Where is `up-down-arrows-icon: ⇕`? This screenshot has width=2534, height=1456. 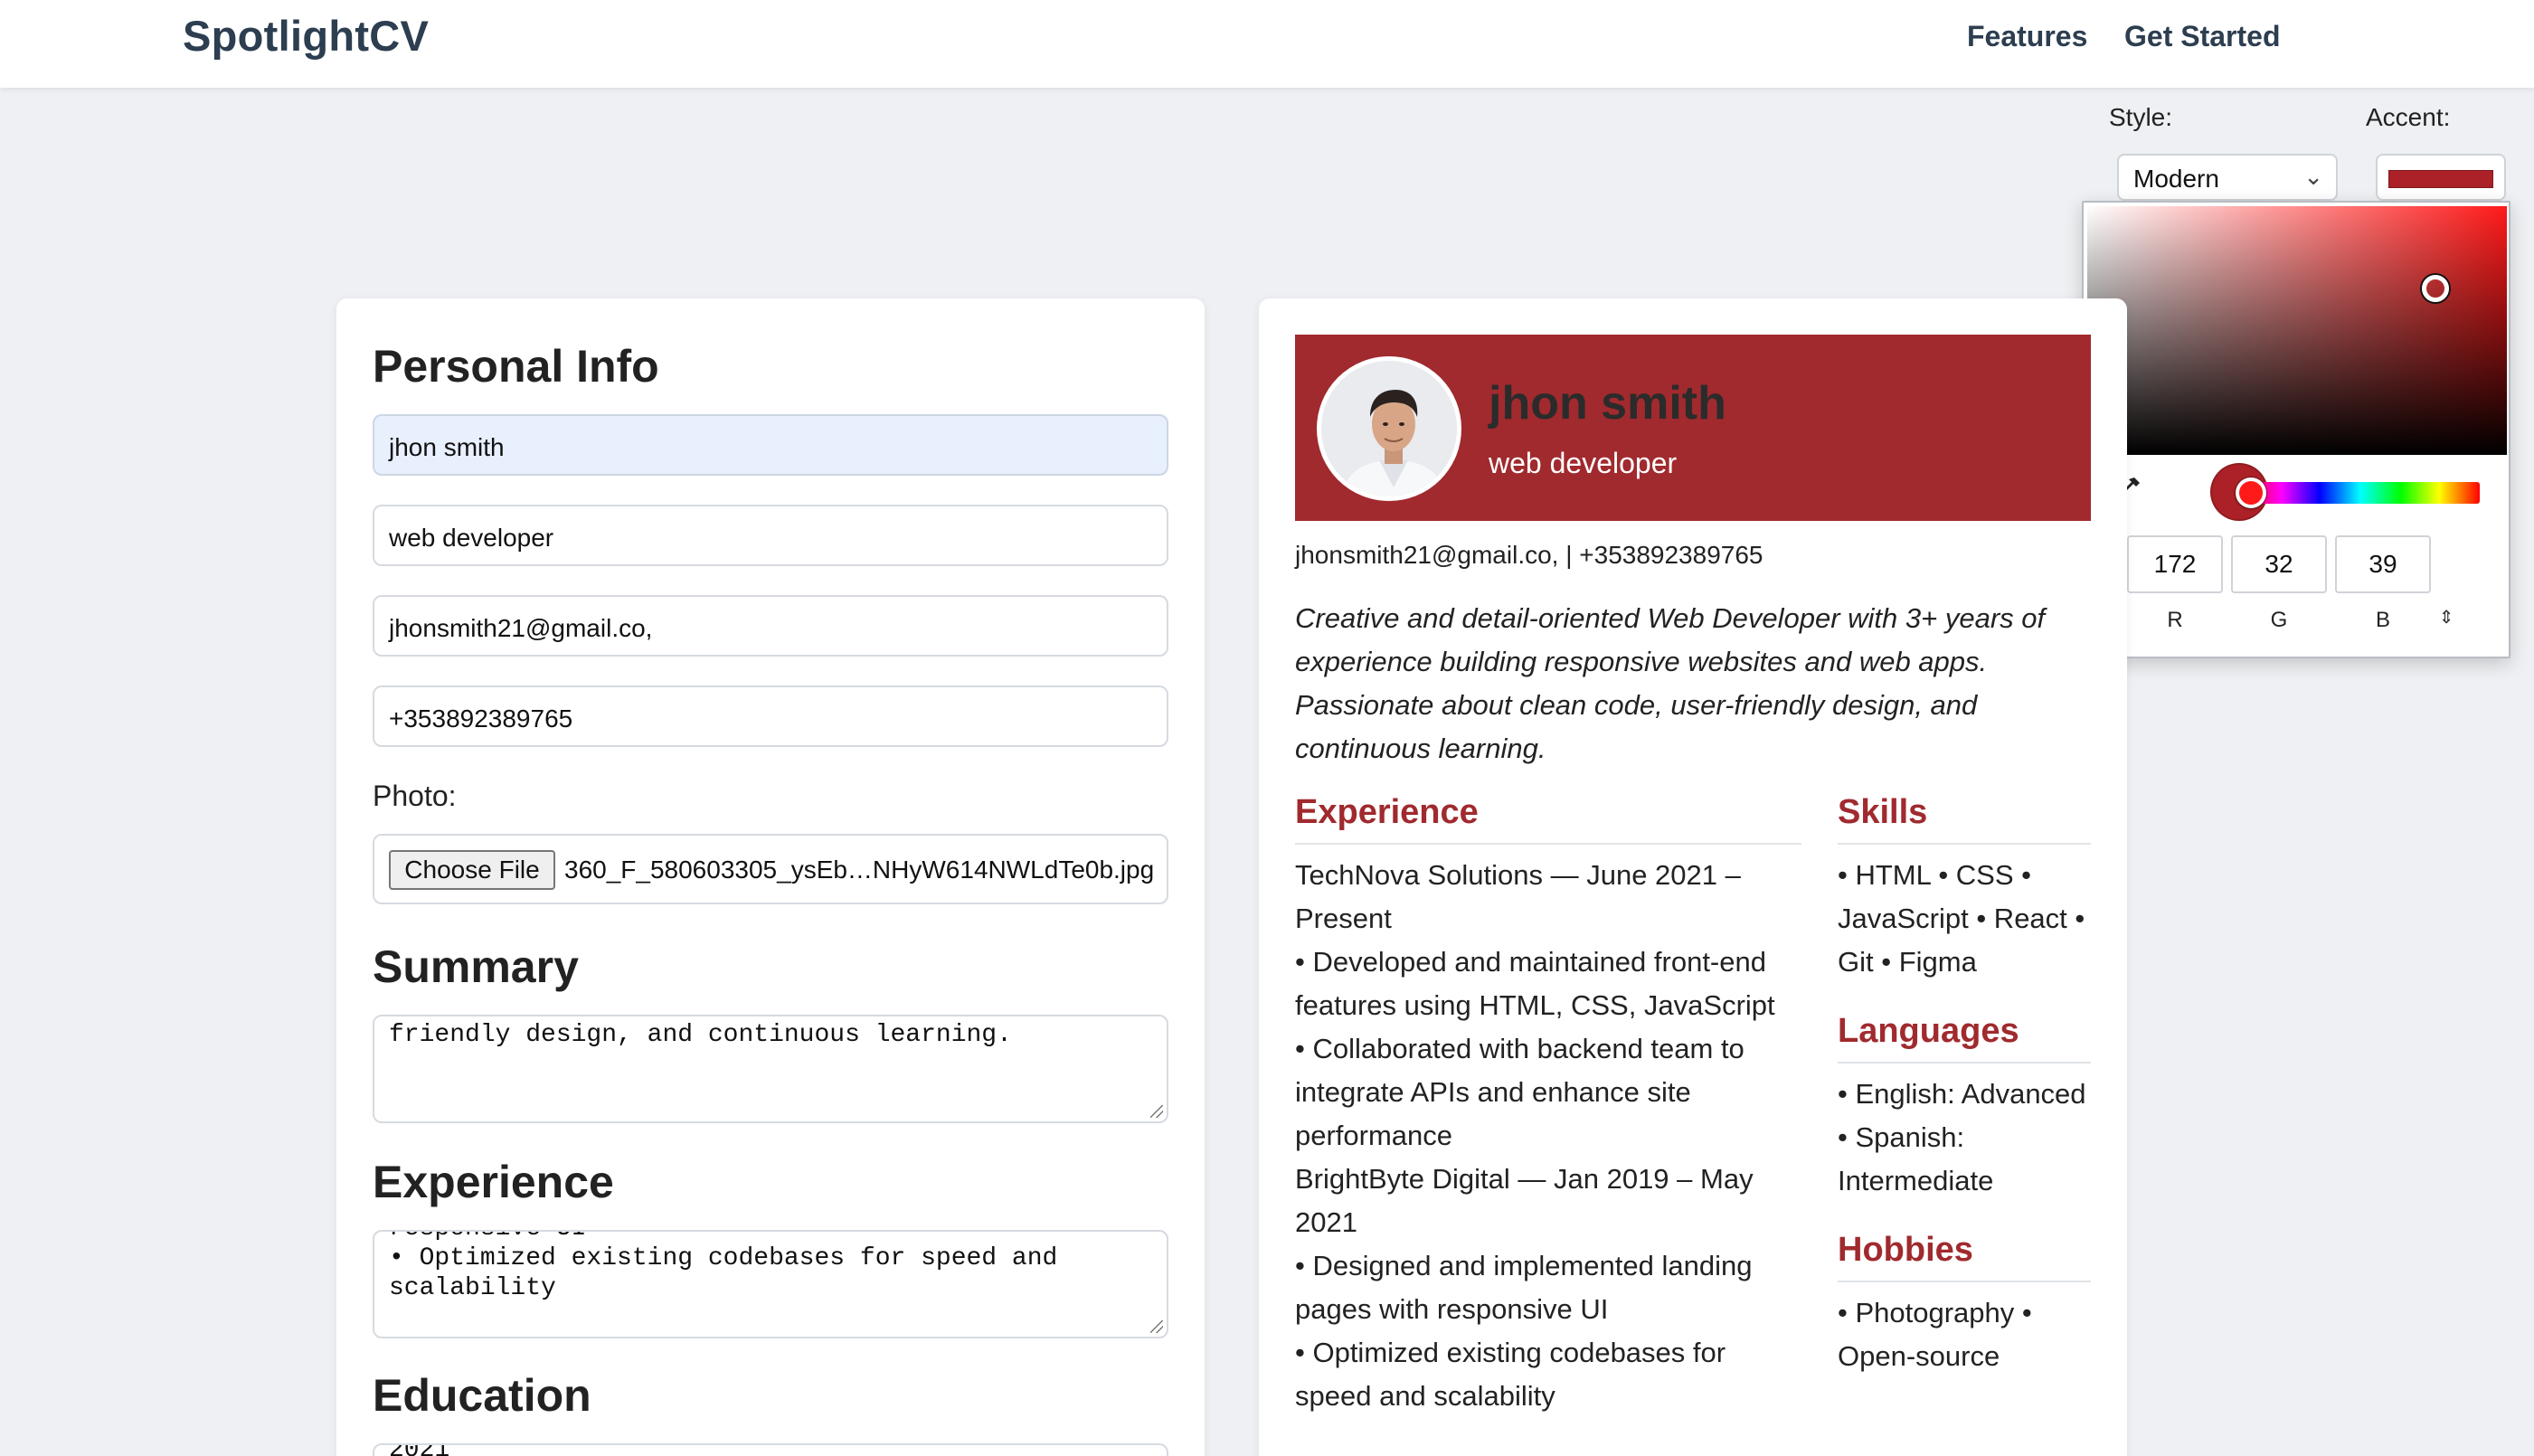
up-down-arrows-icon: ⇕ is located at coordinates (2446, 619).